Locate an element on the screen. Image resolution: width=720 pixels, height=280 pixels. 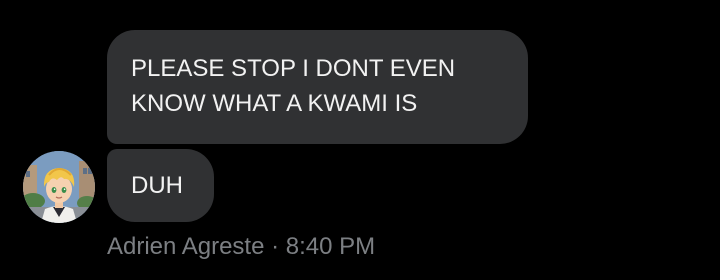
sender-avatar is located at coordinates (59, 187).